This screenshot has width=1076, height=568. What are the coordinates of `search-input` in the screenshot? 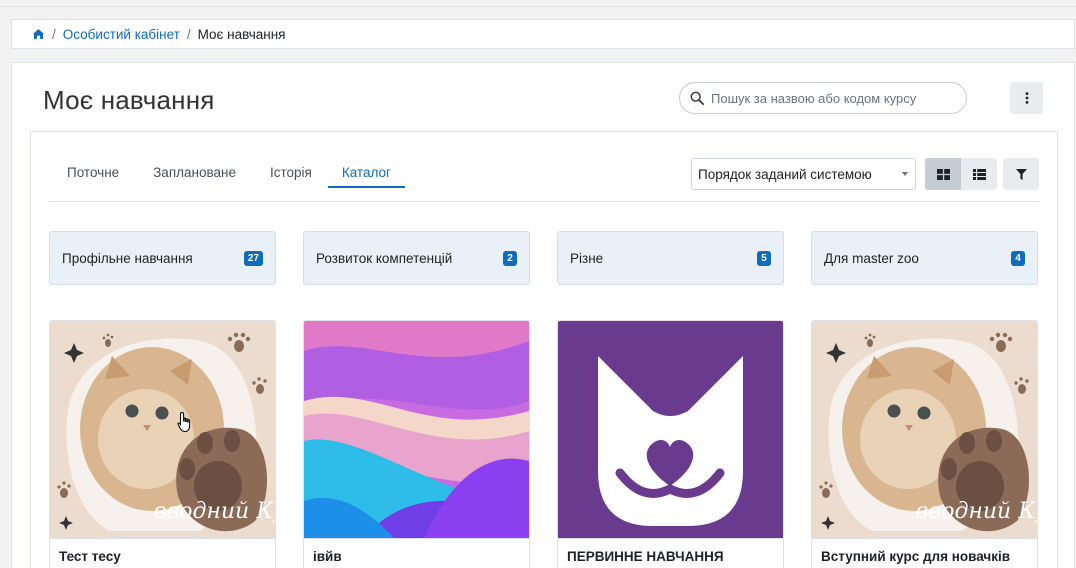 It's located at (831, 98).